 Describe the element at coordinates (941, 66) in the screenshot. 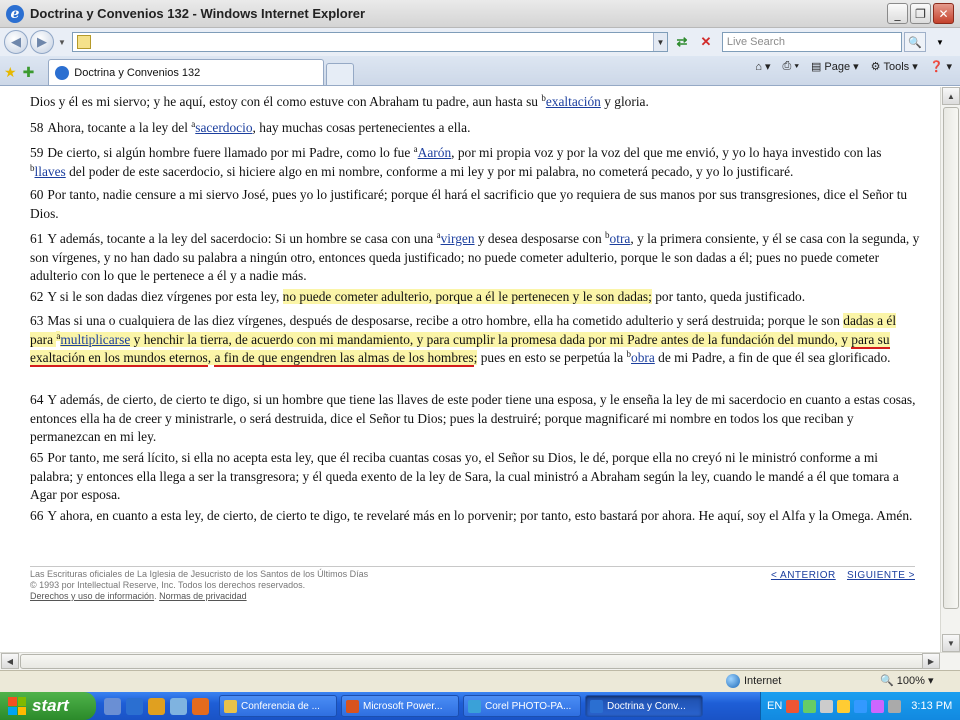

I see `help-button: ❓ ▾` at that location.